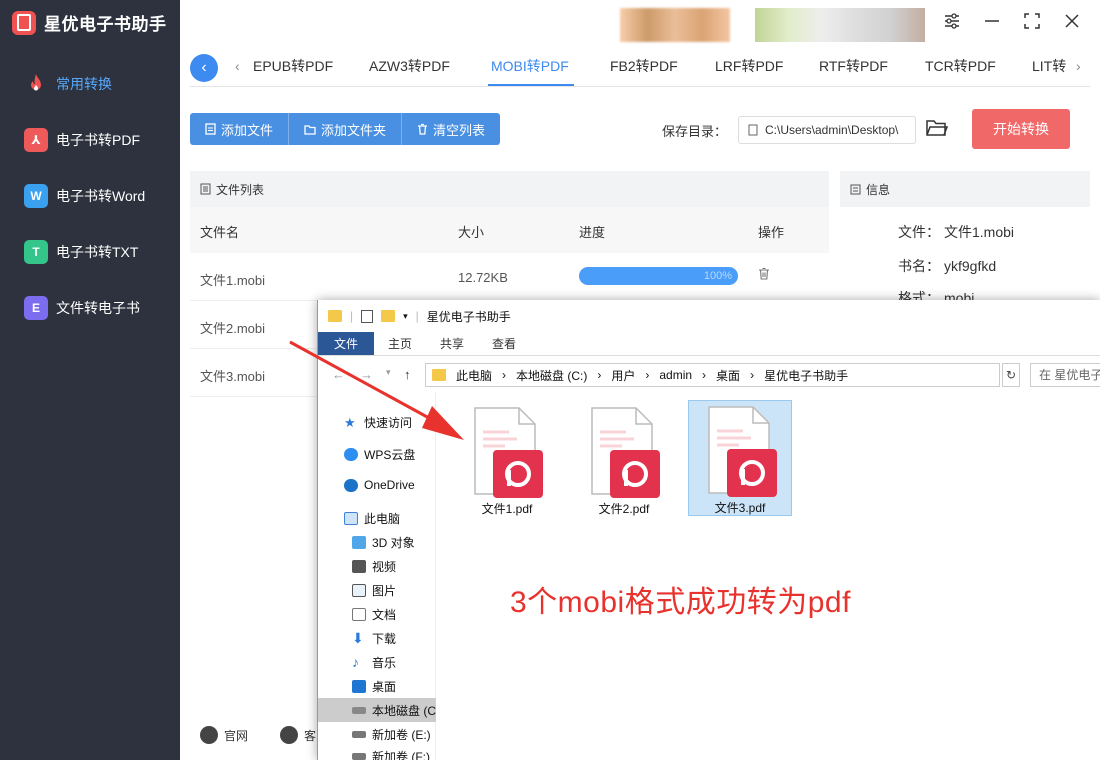 This screenshot has width=1100, height=760. Describe the element at coordinates (1072, 24) in the screenshot. I see `close-icon` at that location.